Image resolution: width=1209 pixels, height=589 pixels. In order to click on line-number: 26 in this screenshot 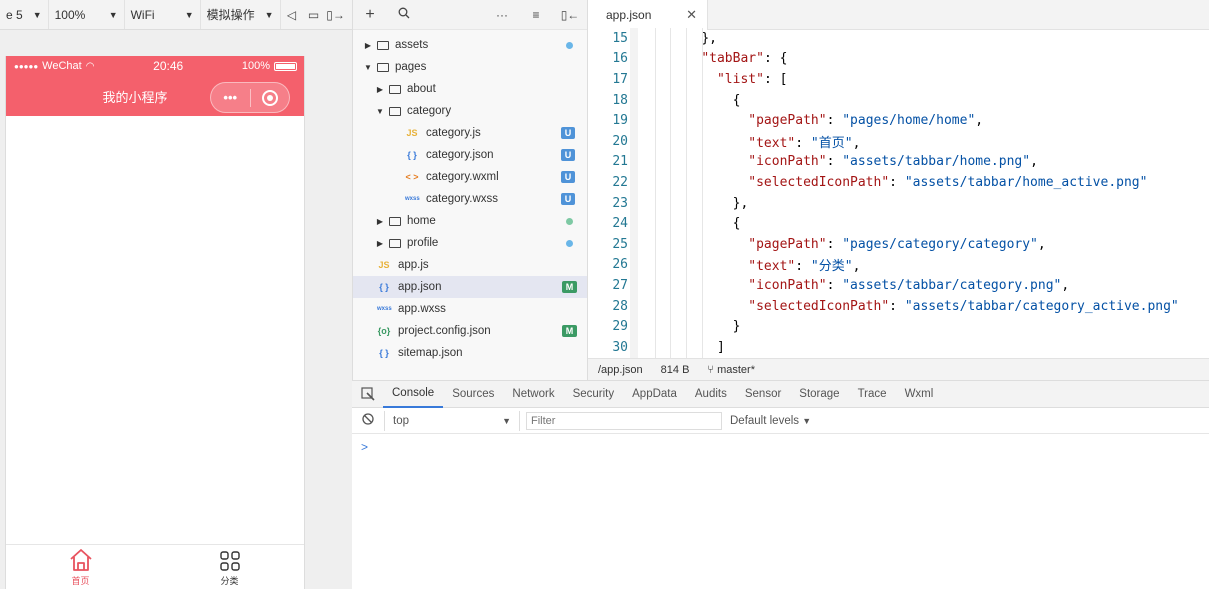, I will do `click(620, 265)`.